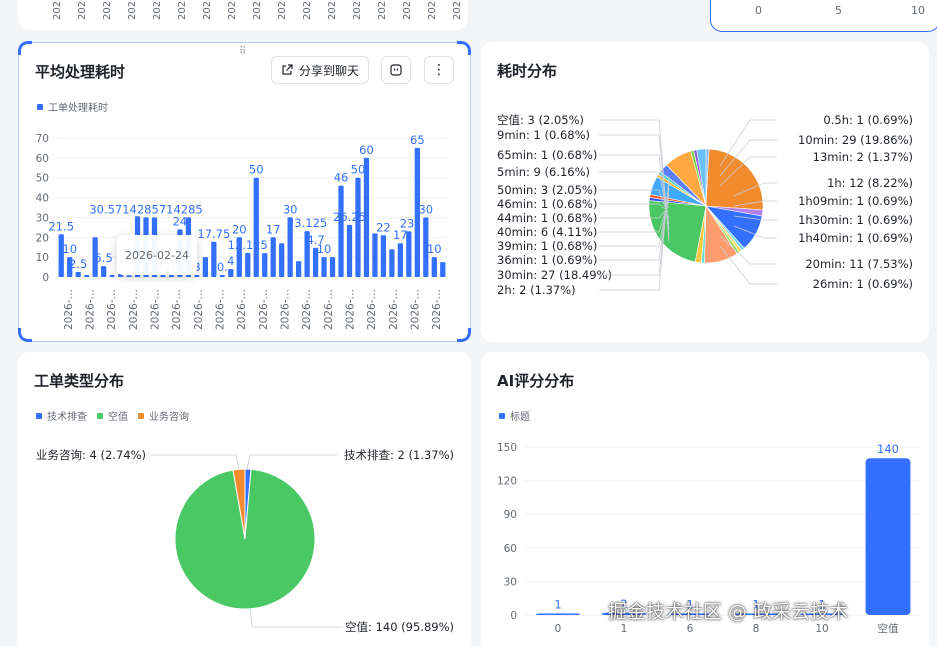  What do you see at coordinates (868, 120) in the screenshot?
I see `pie-label: 0.5h: 1 (0.69%)` at bounding box center [868, 120].